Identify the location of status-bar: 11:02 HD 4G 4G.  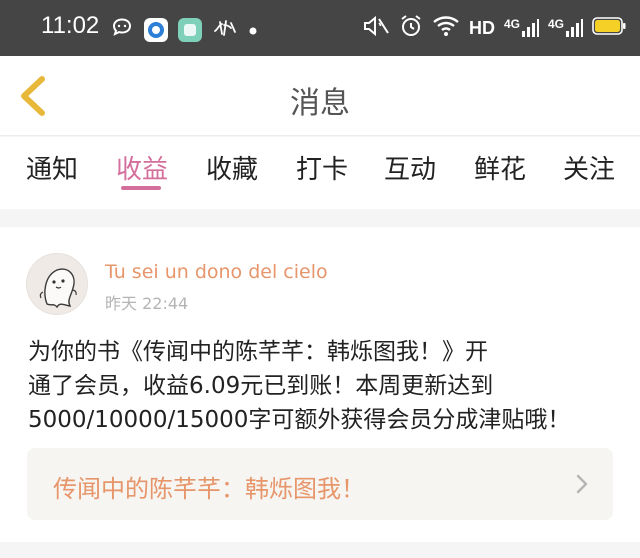
(320, 28).